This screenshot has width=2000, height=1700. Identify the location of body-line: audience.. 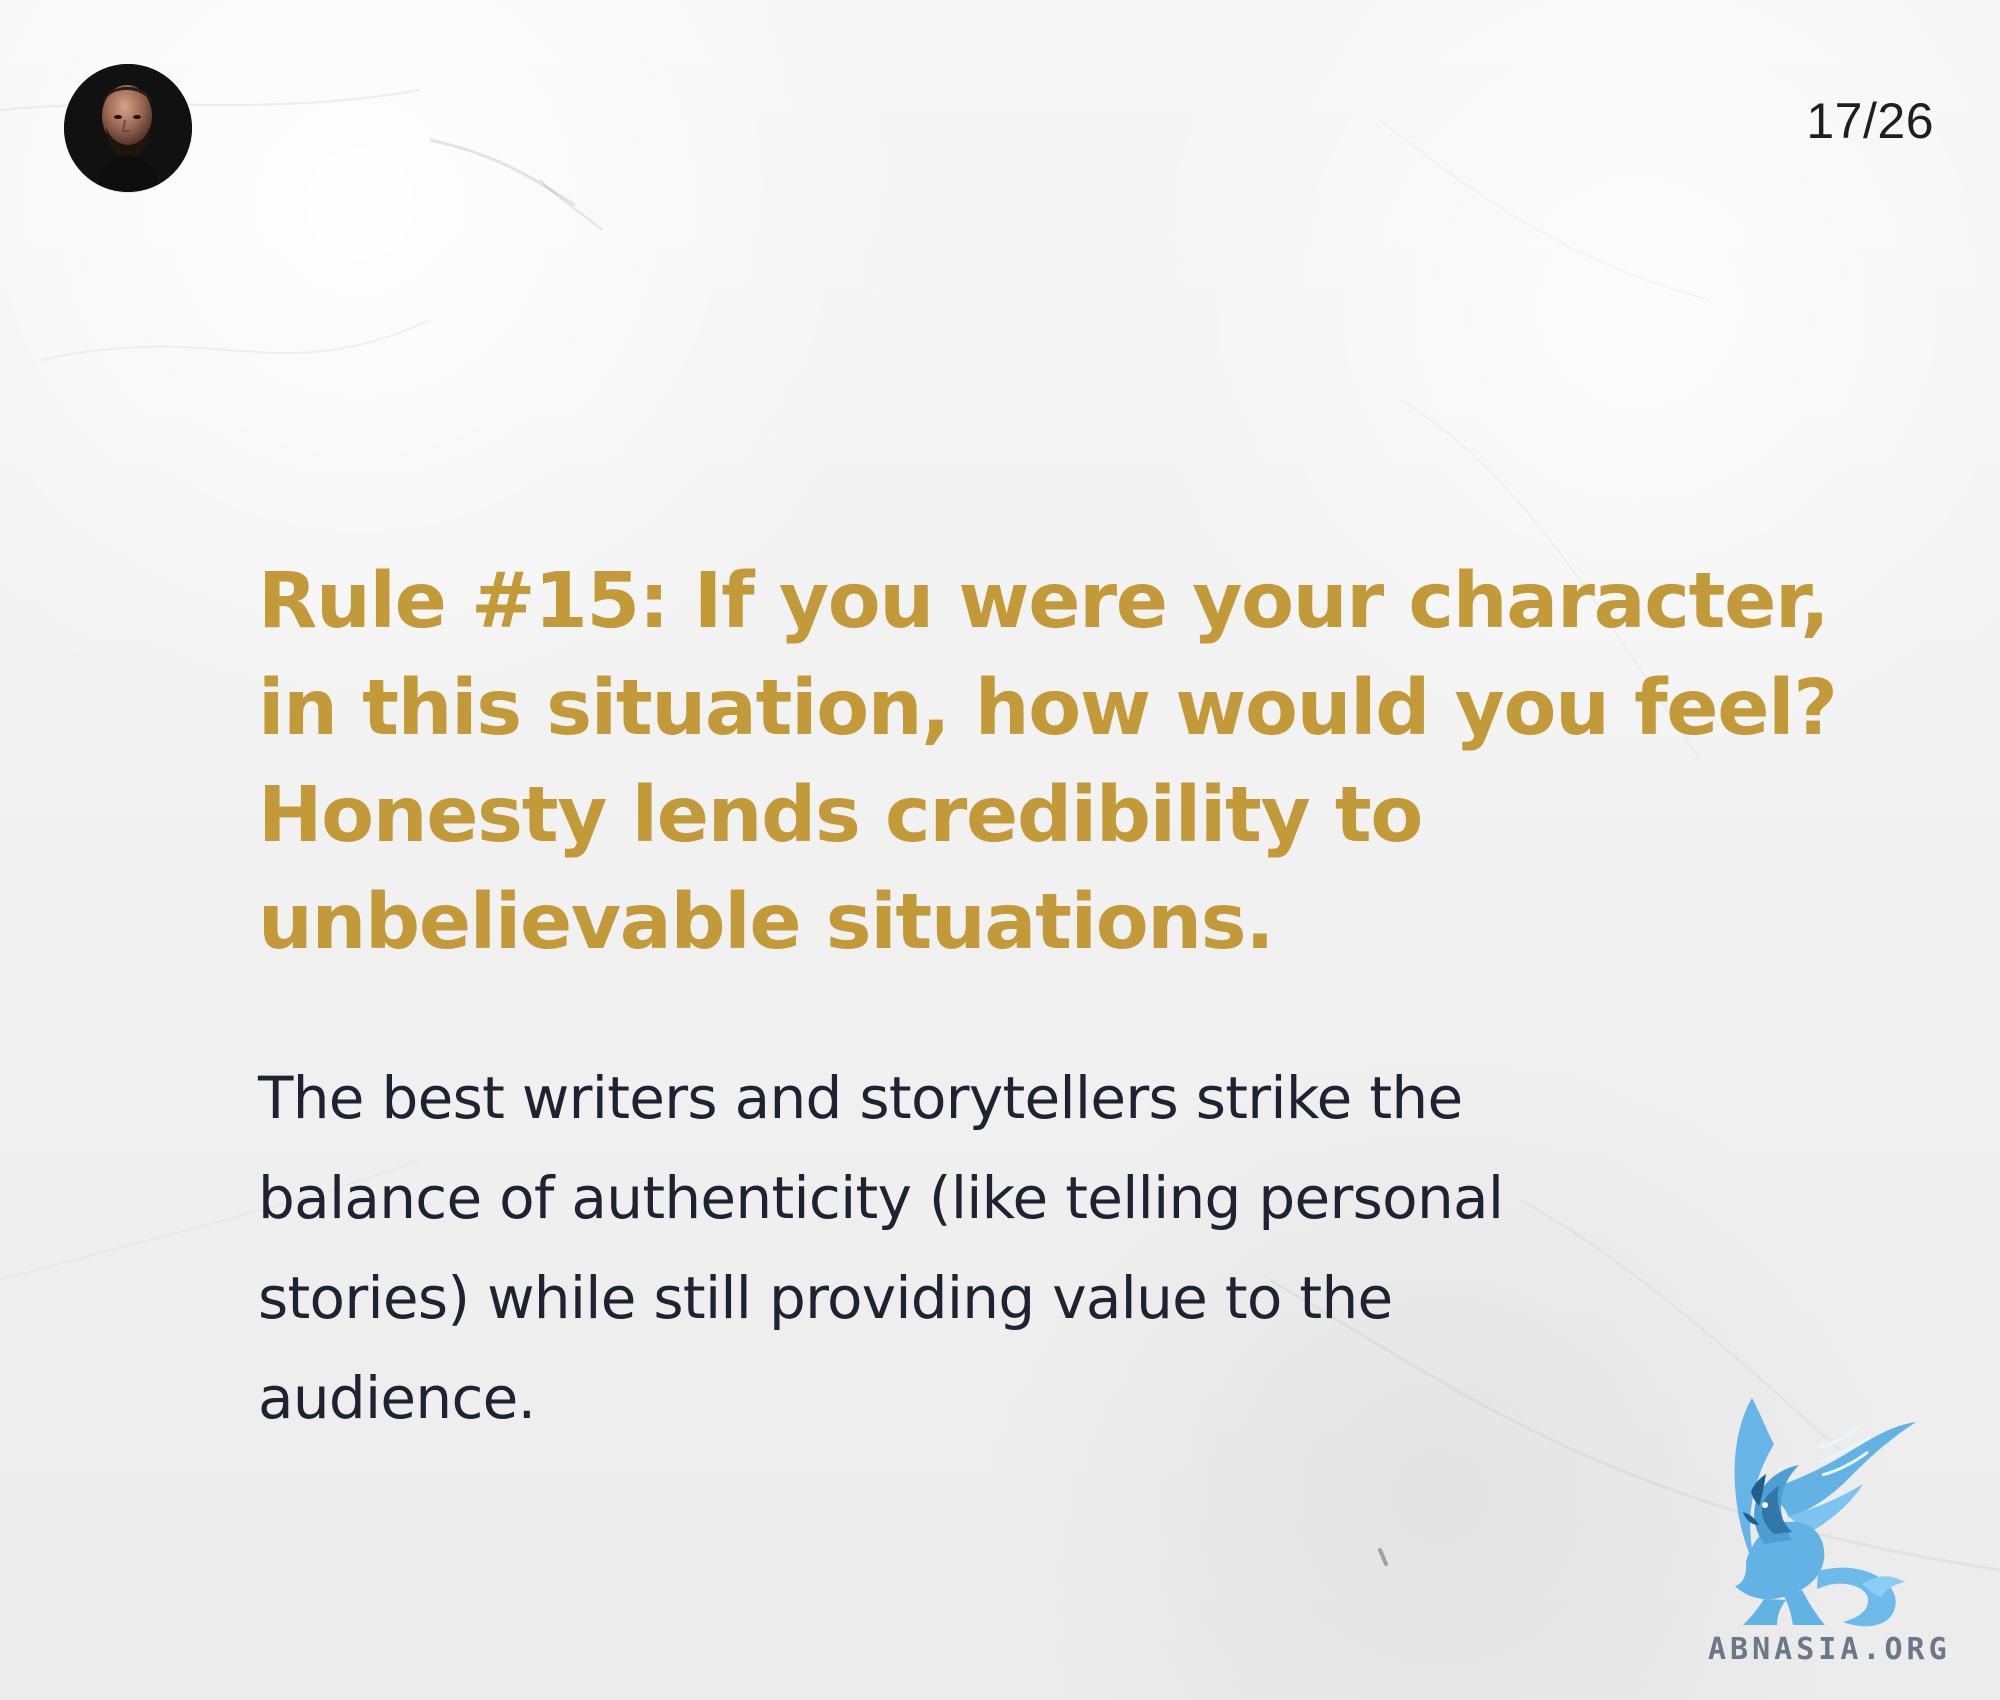
(397, 1398).